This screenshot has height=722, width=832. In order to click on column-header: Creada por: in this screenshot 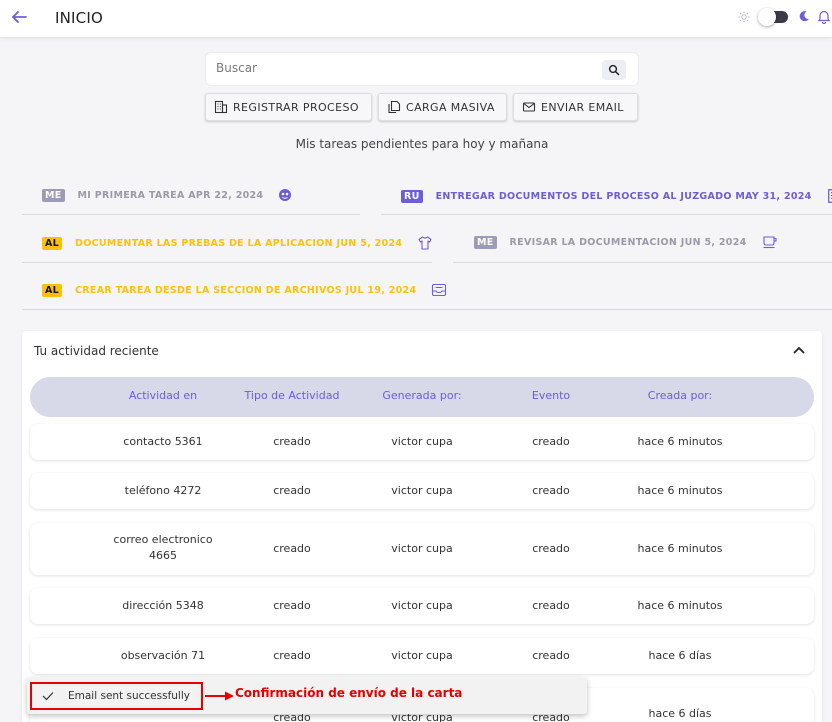, I will do `click(680, 395)`.